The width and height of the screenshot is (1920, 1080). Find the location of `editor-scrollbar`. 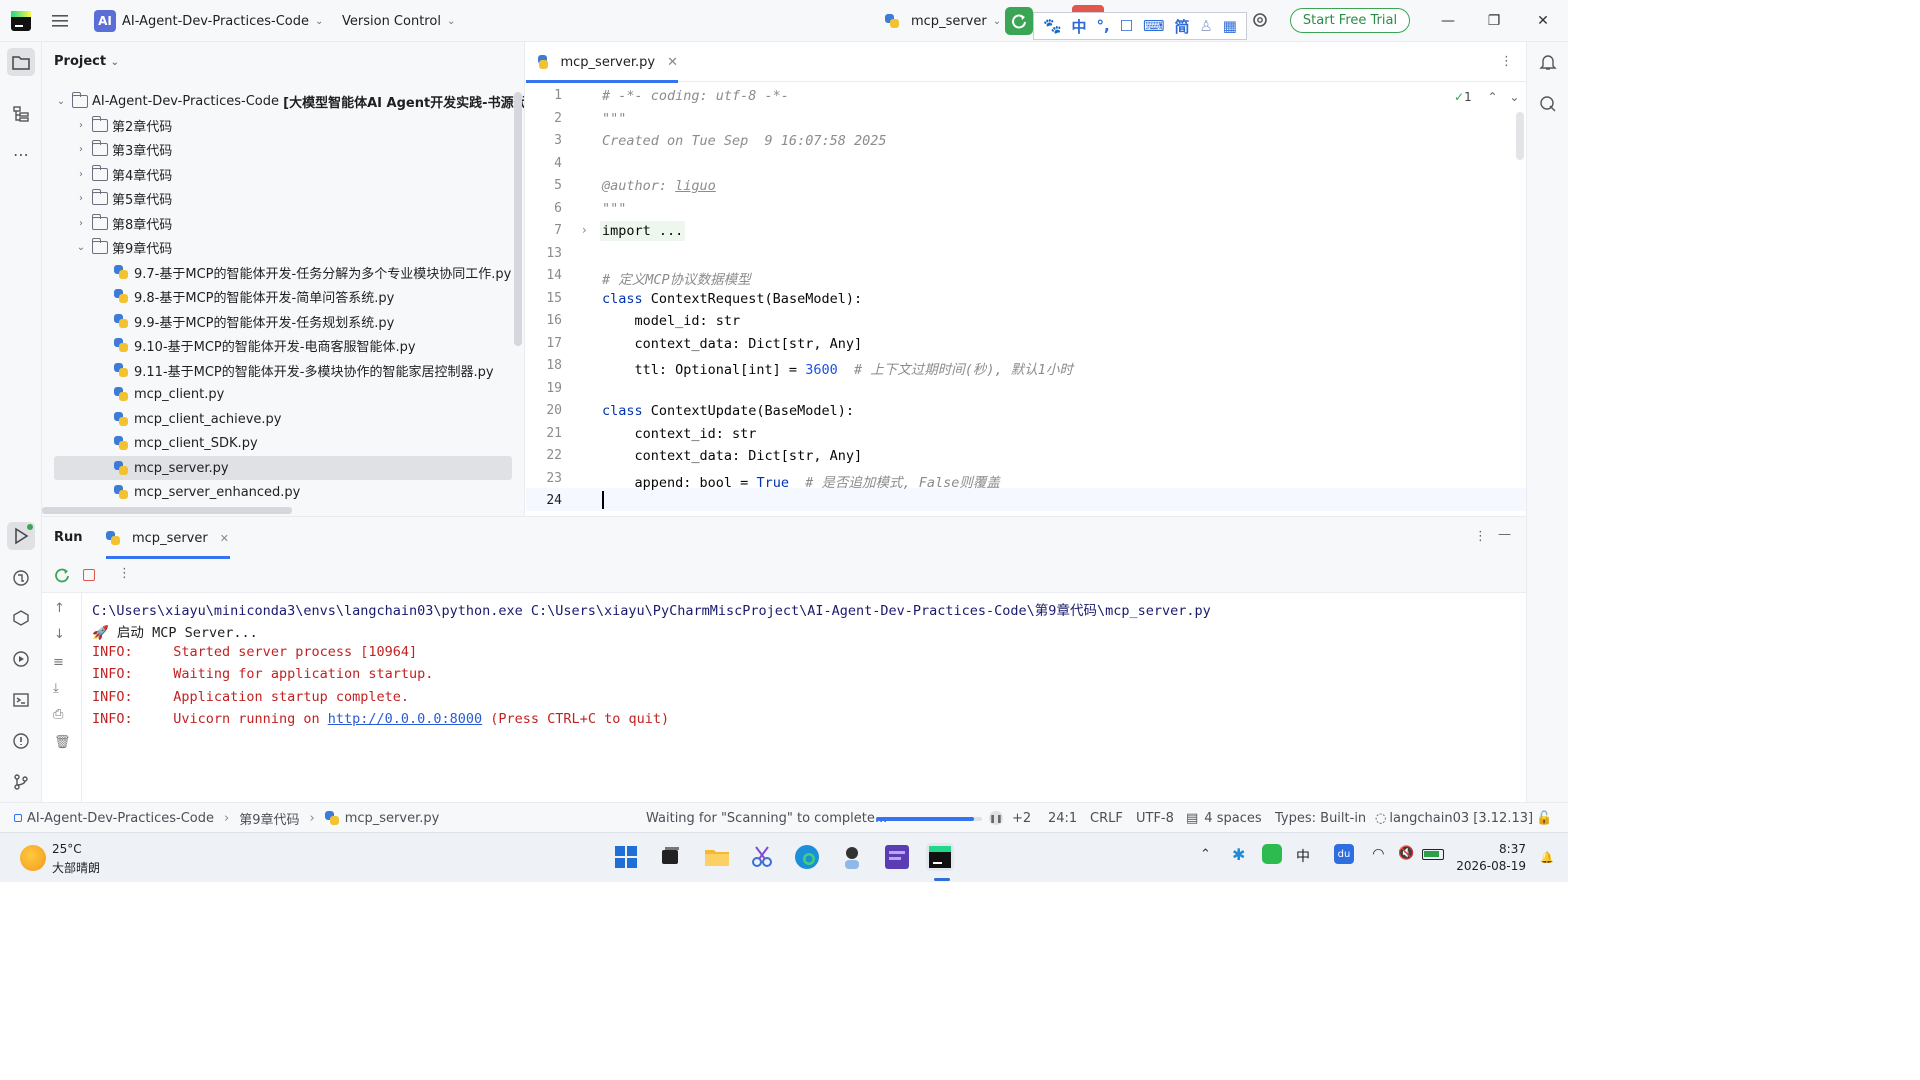

editor-scrollbar is located at coordinates (1520, 136).